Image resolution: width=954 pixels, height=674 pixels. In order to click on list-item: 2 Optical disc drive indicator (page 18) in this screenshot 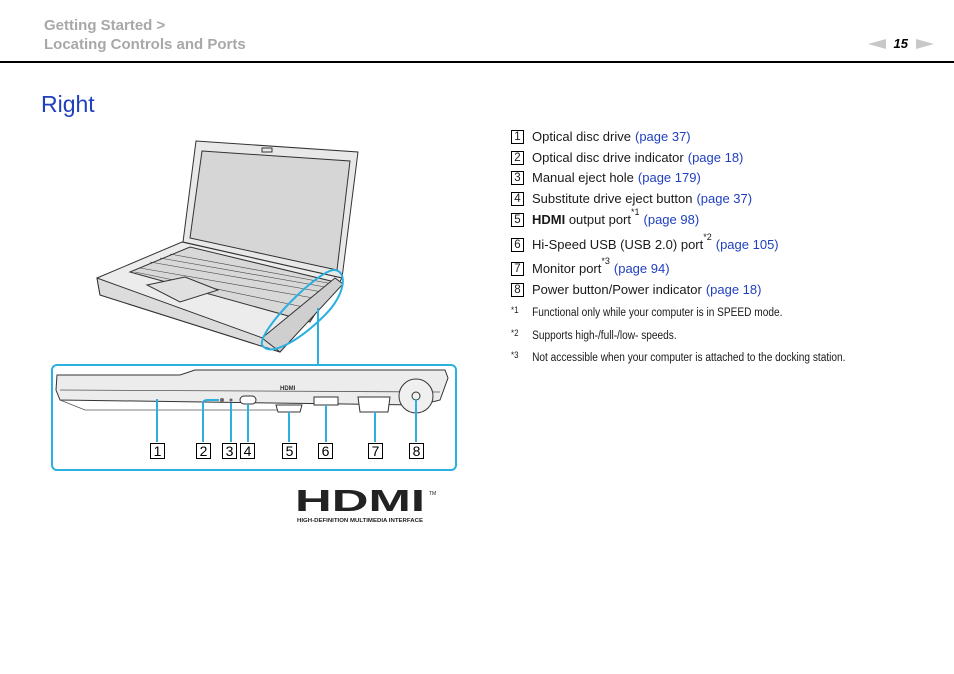, I will do `click(645, 160)`.